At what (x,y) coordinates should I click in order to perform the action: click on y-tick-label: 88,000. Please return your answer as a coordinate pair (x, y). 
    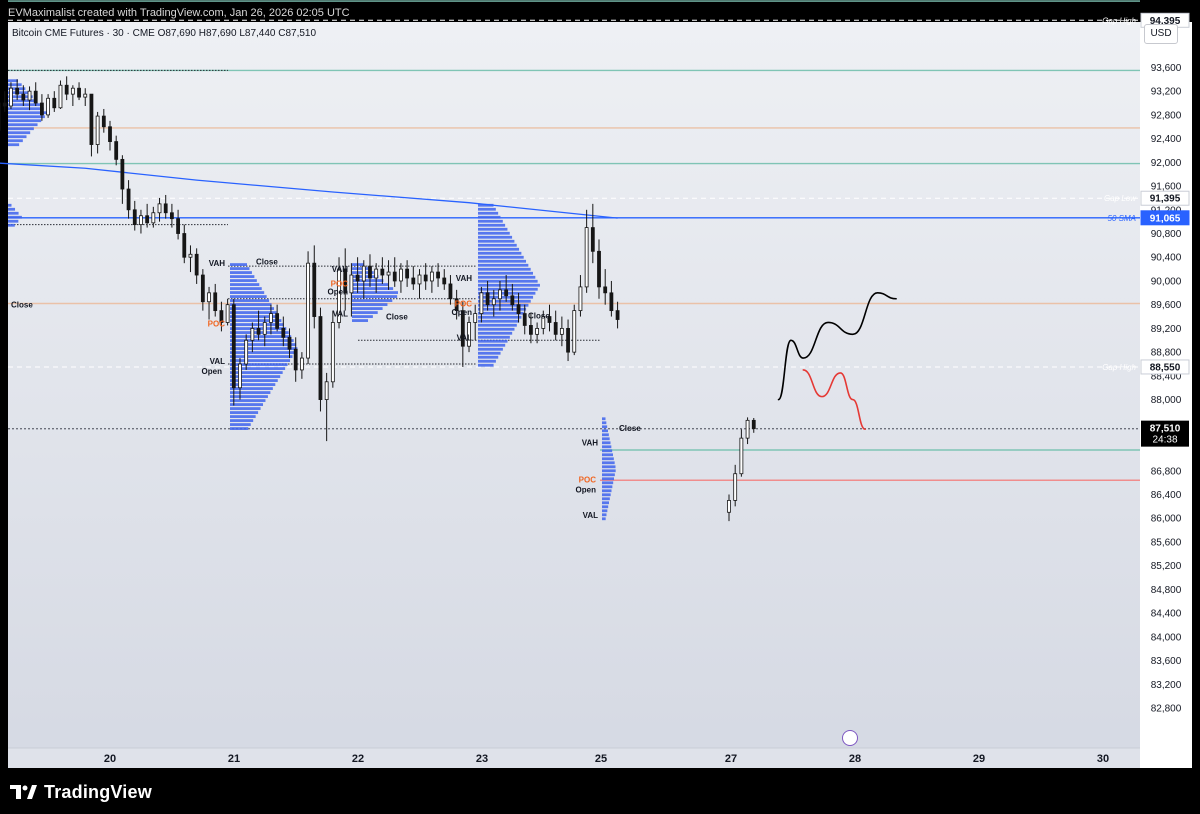
    Looking at the image, I should click on (1166, 400).